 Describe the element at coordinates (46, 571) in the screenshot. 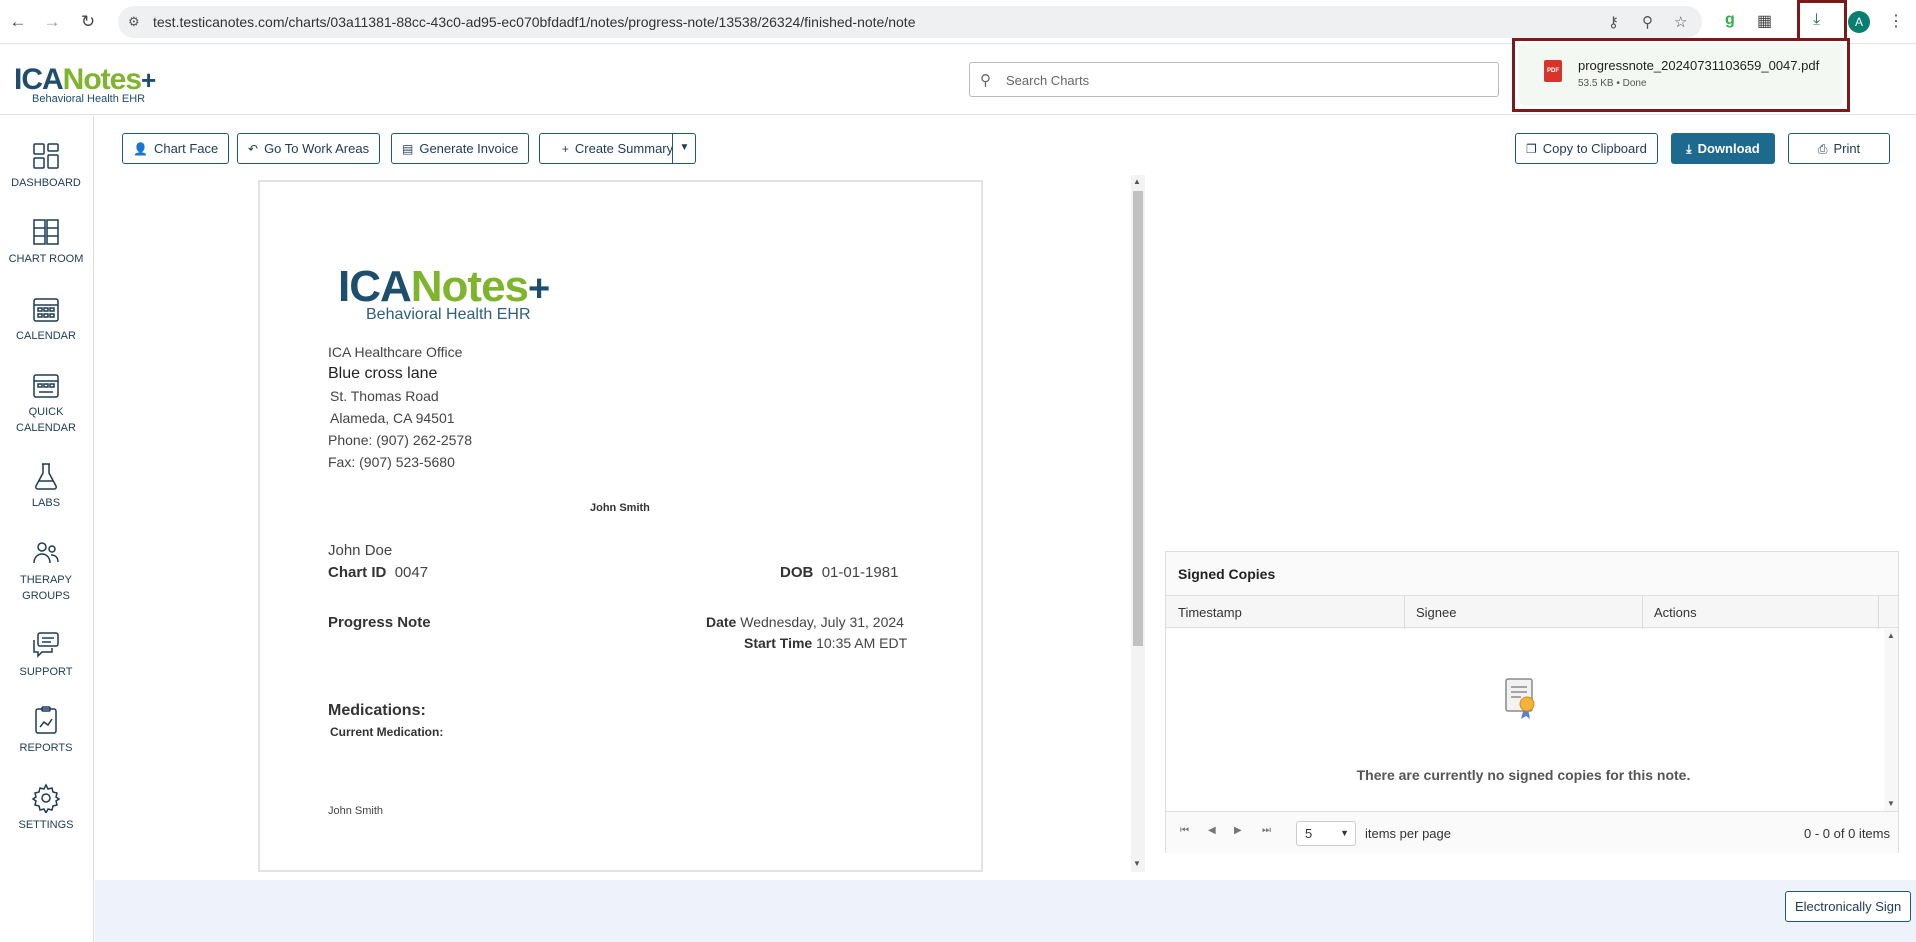

I see `sidebar-item-therapy-groups: THERAPY GROUPS` at that location.